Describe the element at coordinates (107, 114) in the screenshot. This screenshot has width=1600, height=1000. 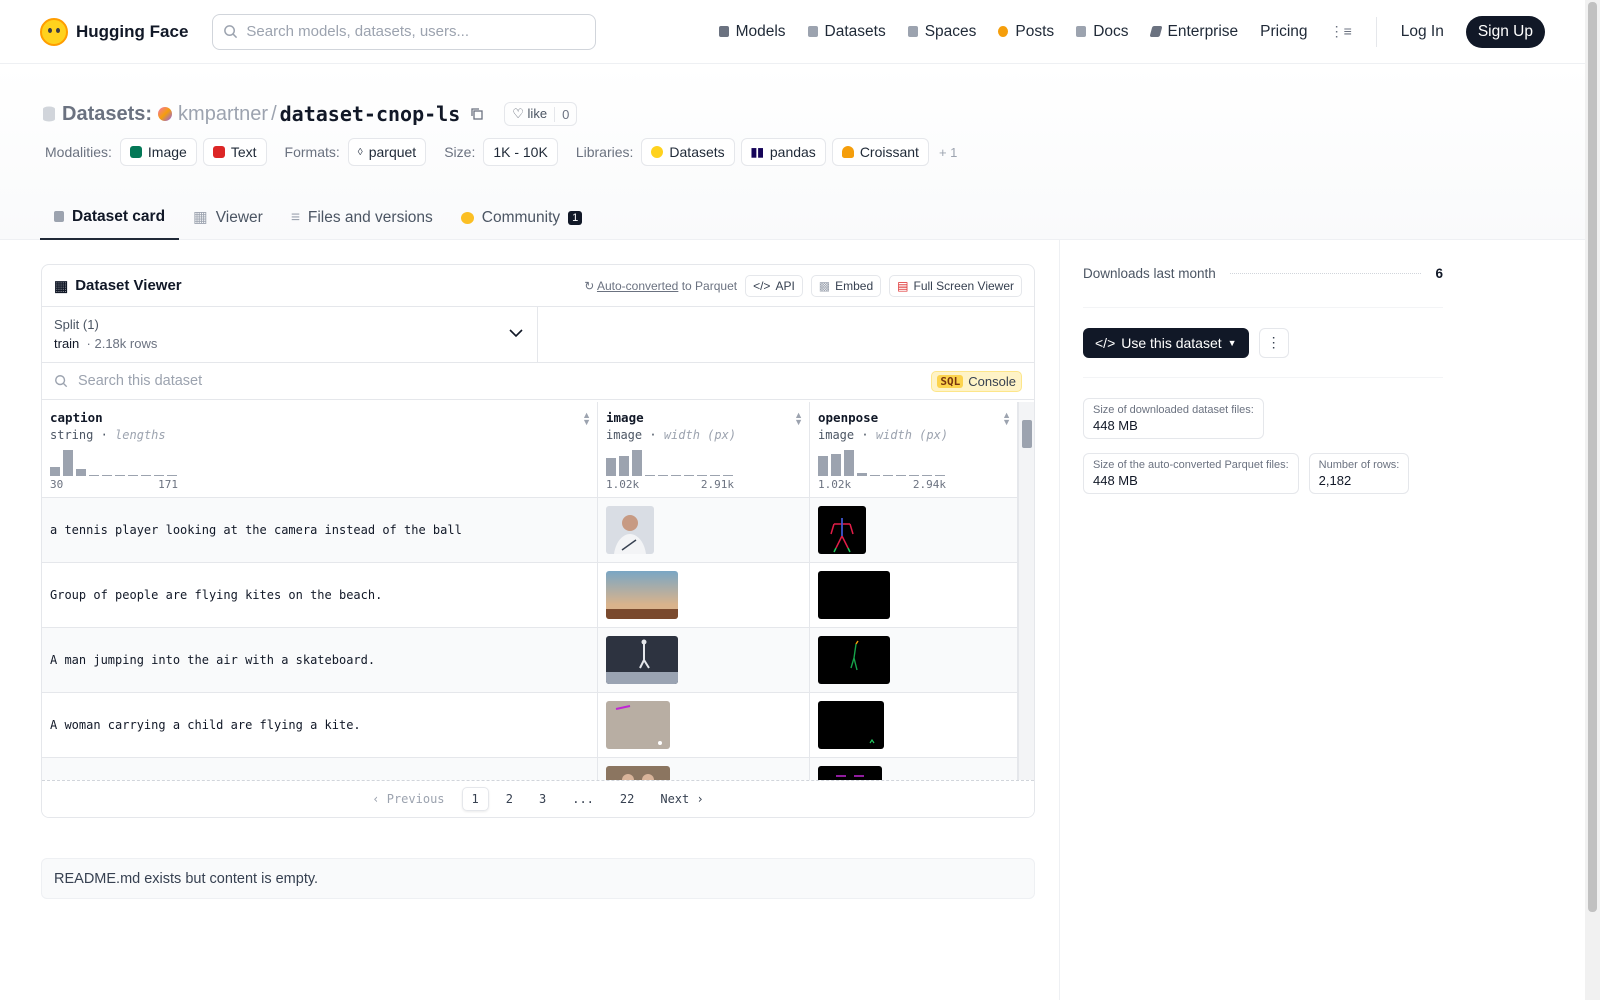
I see `breadcrumb-section: Datasets:` at that location.